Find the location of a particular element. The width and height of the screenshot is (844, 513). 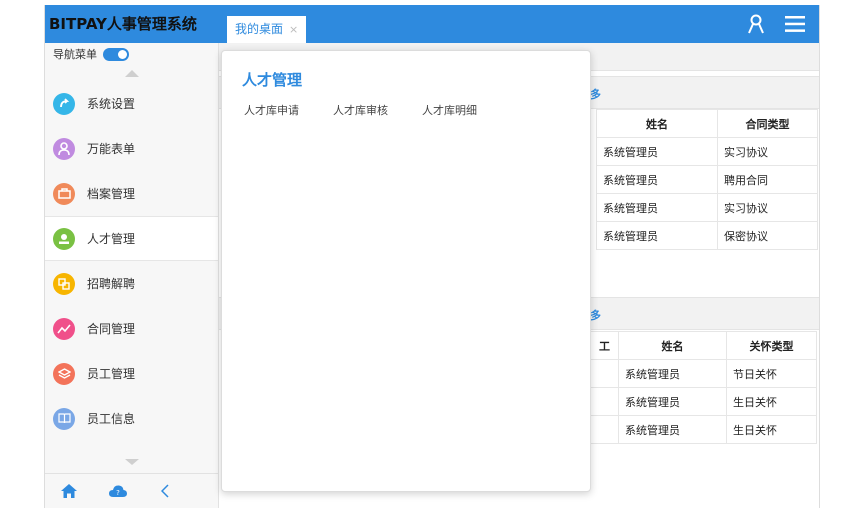

user-icon is located at coordinates (756, 24).